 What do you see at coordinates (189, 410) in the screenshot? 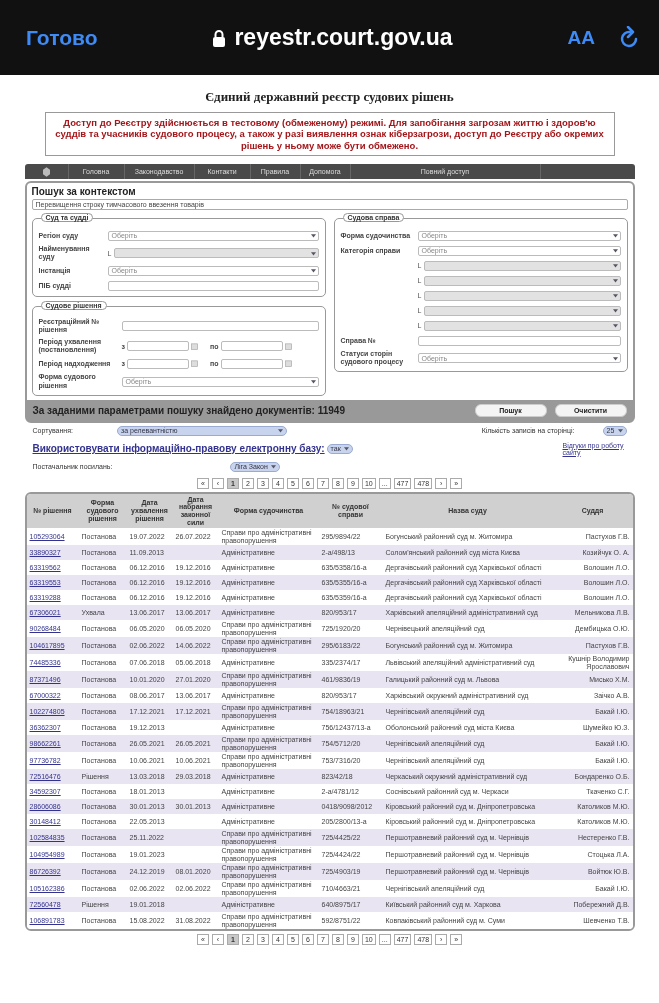
I see `result-count: За заданими параметрами пошуку знайдено документів: 11949` at bounding box center [189, 410].